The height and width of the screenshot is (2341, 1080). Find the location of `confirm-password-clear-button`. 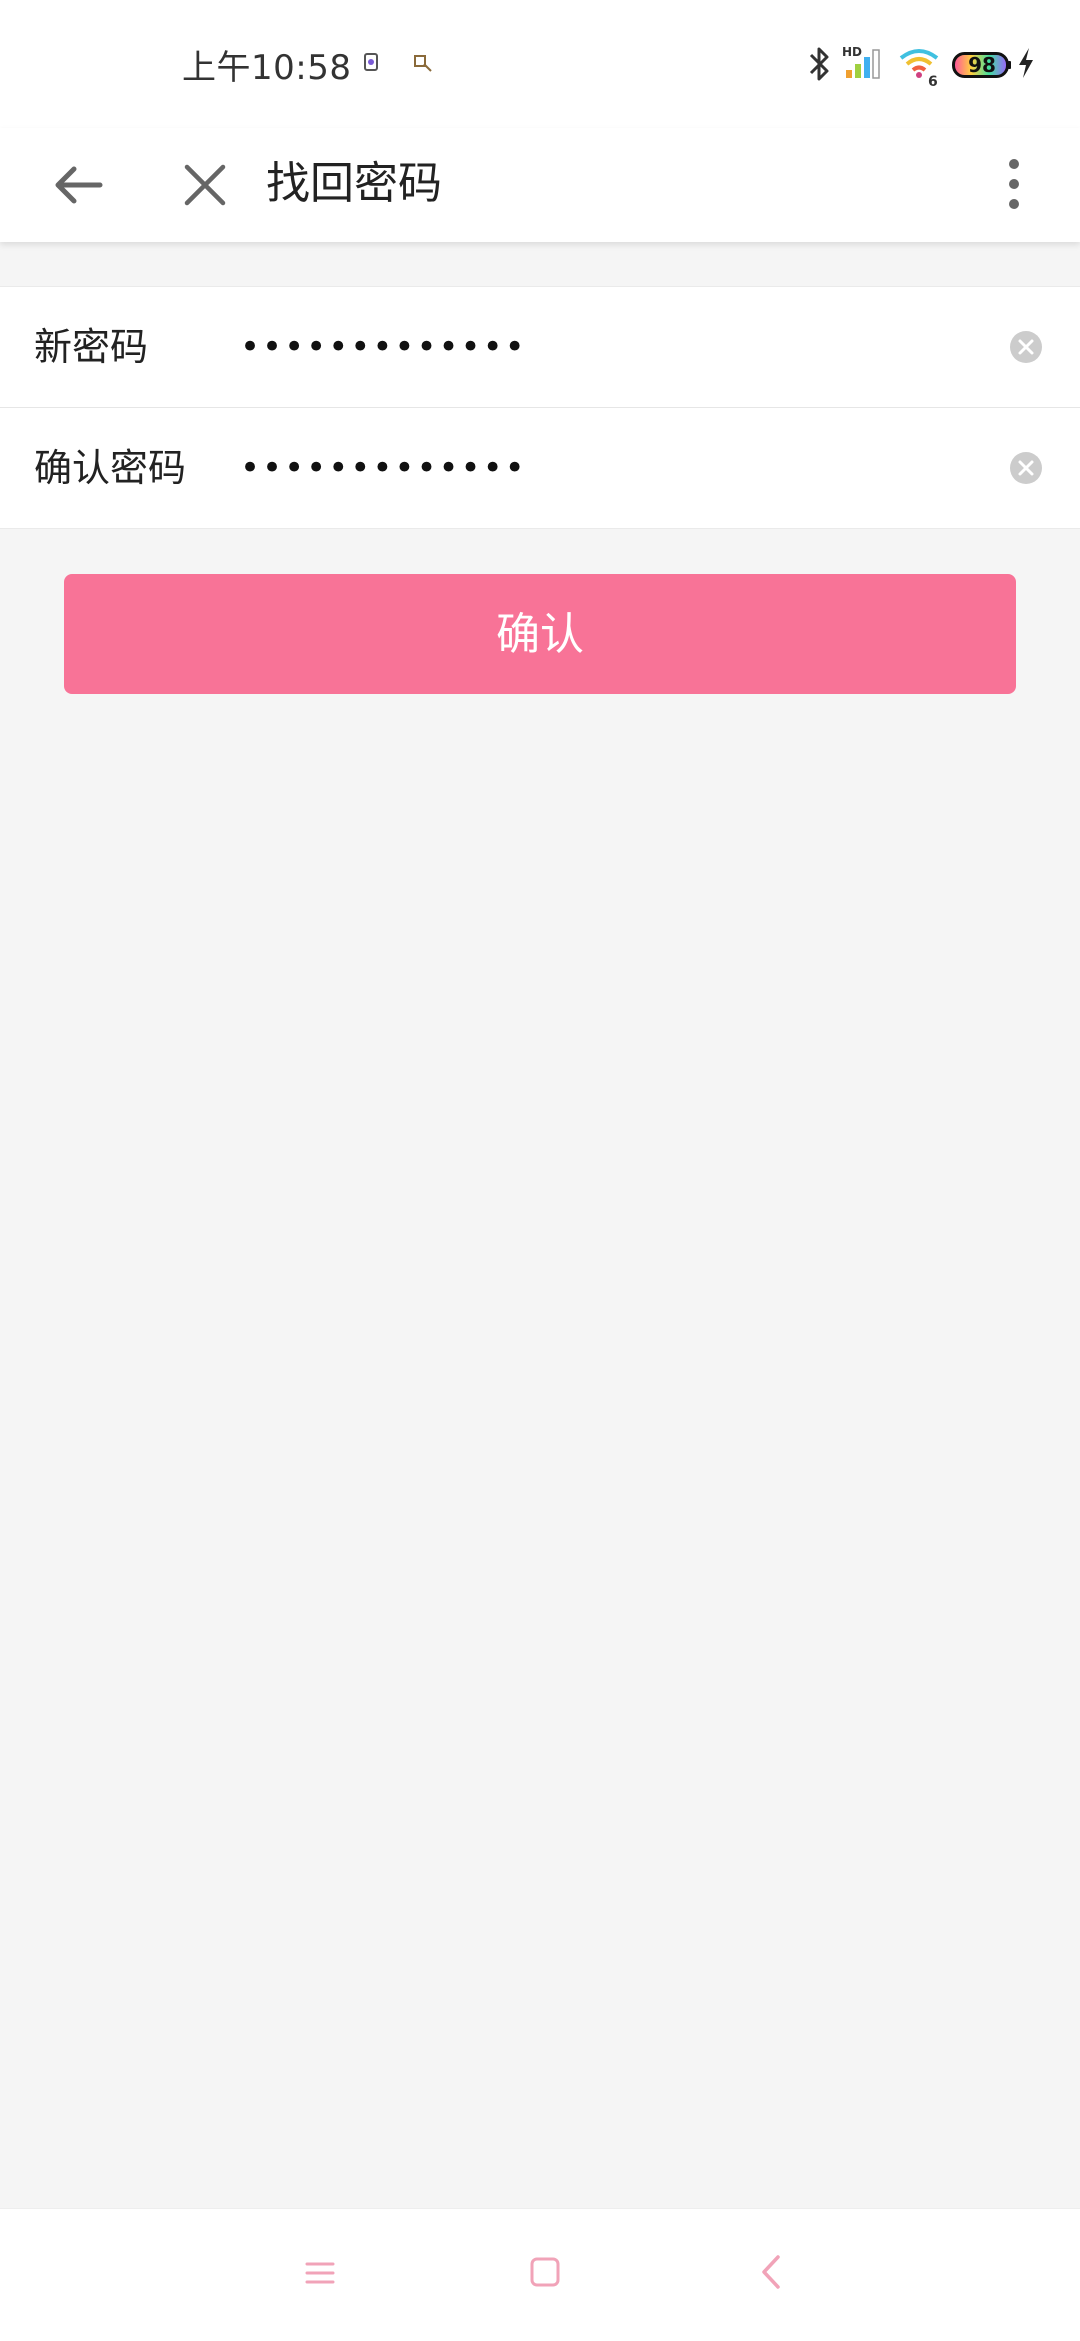

confirm-password-clear-button is located at coordinates (1026, 468).